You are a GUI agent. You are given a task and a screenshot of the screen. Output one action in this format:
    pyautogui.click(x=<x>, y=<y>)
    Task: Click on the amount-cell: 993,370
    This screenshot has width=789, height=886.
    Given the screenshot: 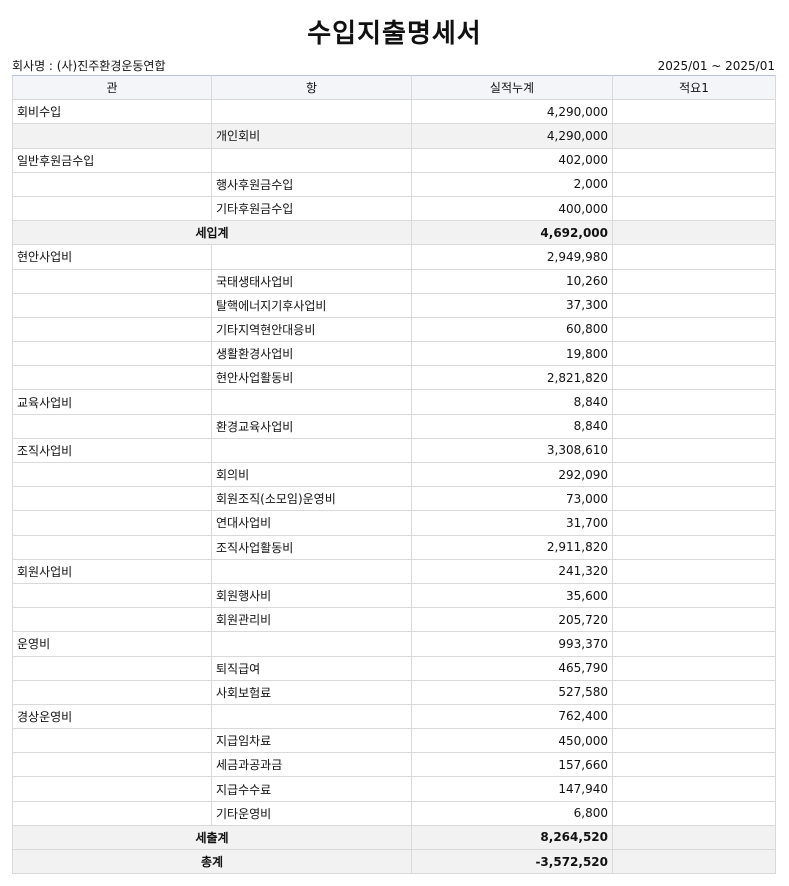 What is the action you would take?
    pyautogui.click(x=512, y=644)
    